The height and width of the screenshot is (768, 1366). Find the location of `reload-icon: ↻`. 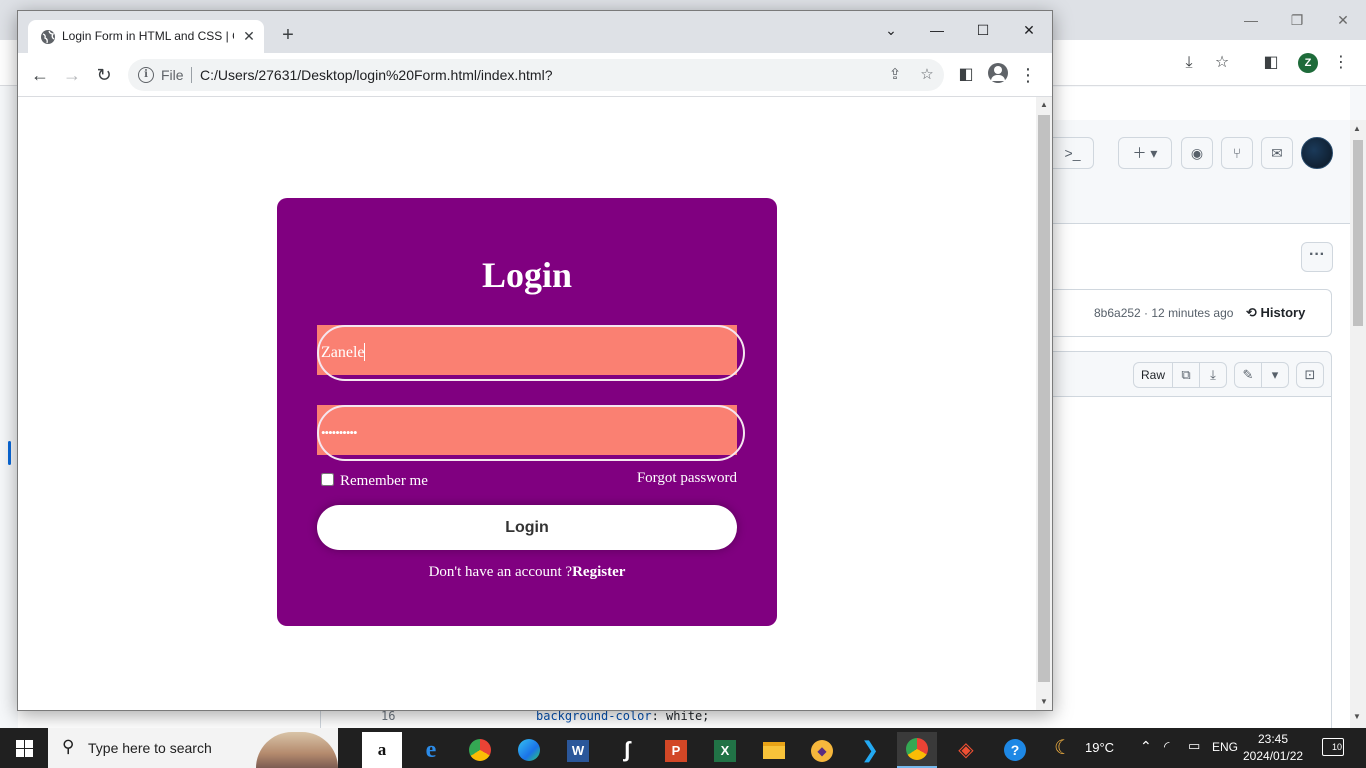

reload-icon: ↻ is located at coordinates (104, 75).